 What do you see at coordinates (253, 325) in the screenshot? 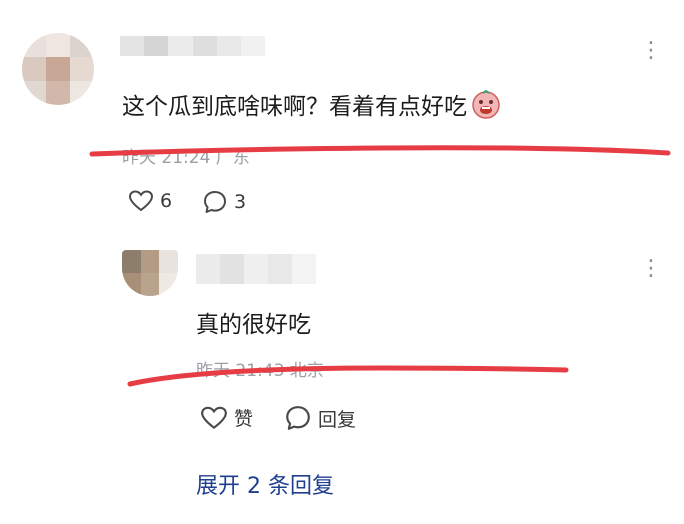
I see `reply-text: 真的很好吃` at bounding box center [253, 325].